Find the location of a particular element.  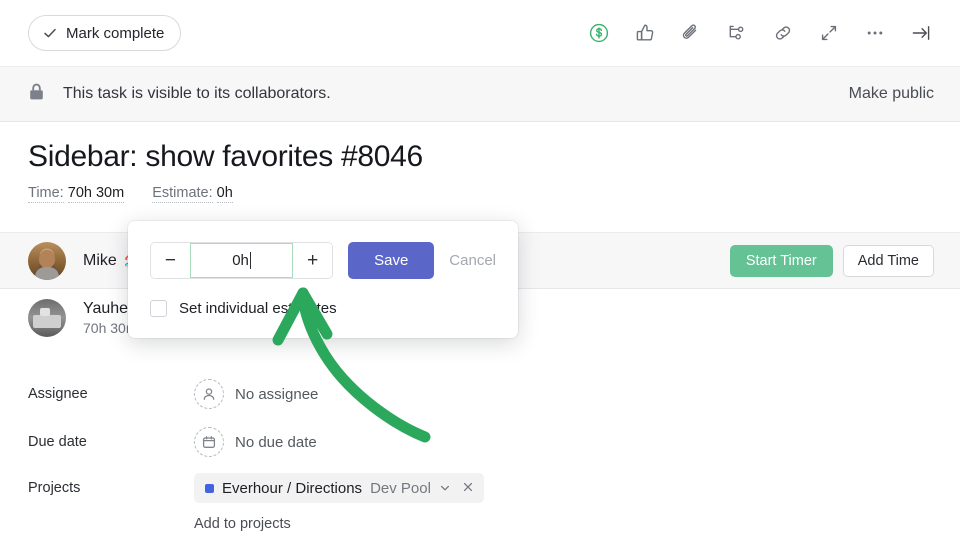

top-toolbar: Mark complete is located at coordinates (480, 33).